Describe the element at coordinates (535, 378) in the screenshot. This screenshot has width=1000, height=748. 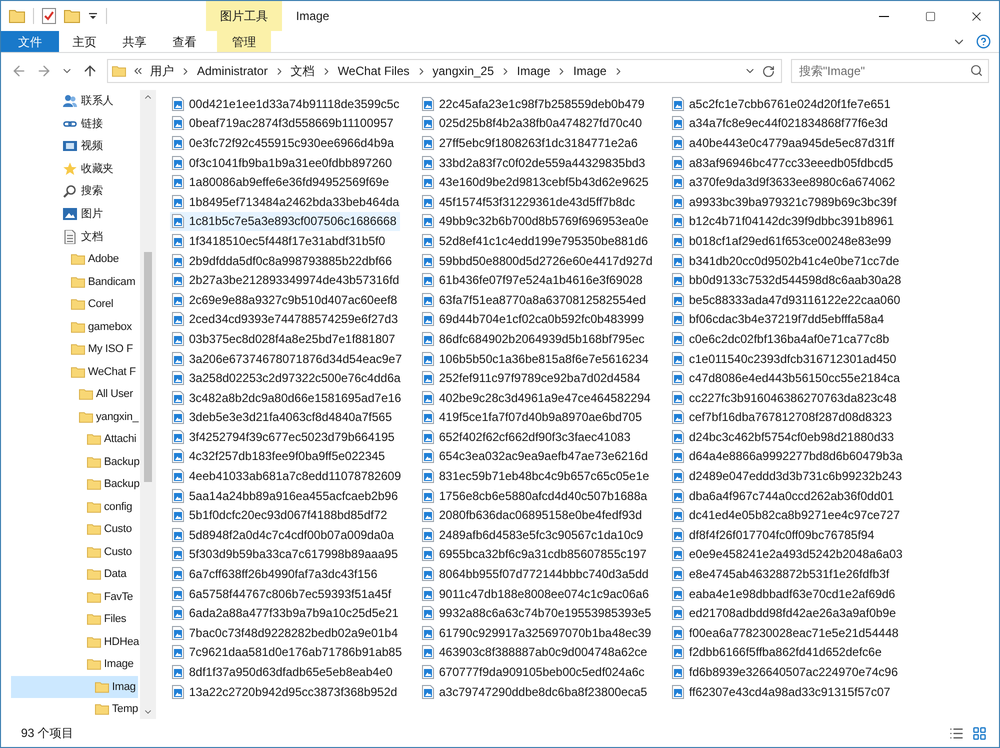
I see `file-item: 252fef911c97f9789ce92ba7d02d4584` at that location.